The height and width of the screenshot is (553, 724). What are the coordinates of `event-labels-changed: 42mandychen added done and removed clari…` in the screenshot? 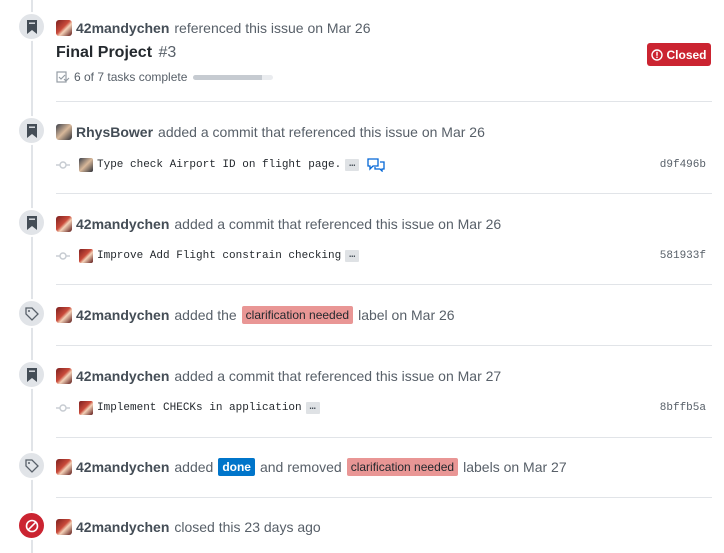 It's located at (314, 467).